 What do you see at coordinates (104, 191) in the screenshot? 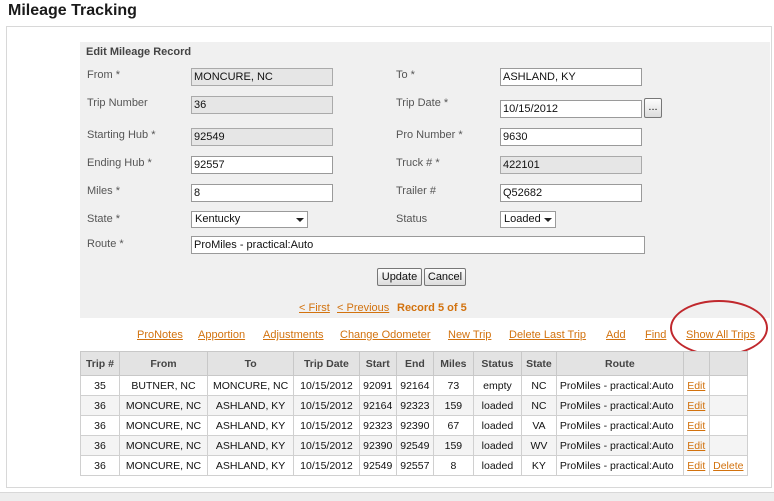
I see `miles-label: Miles *` at bounding box center [104, 191].